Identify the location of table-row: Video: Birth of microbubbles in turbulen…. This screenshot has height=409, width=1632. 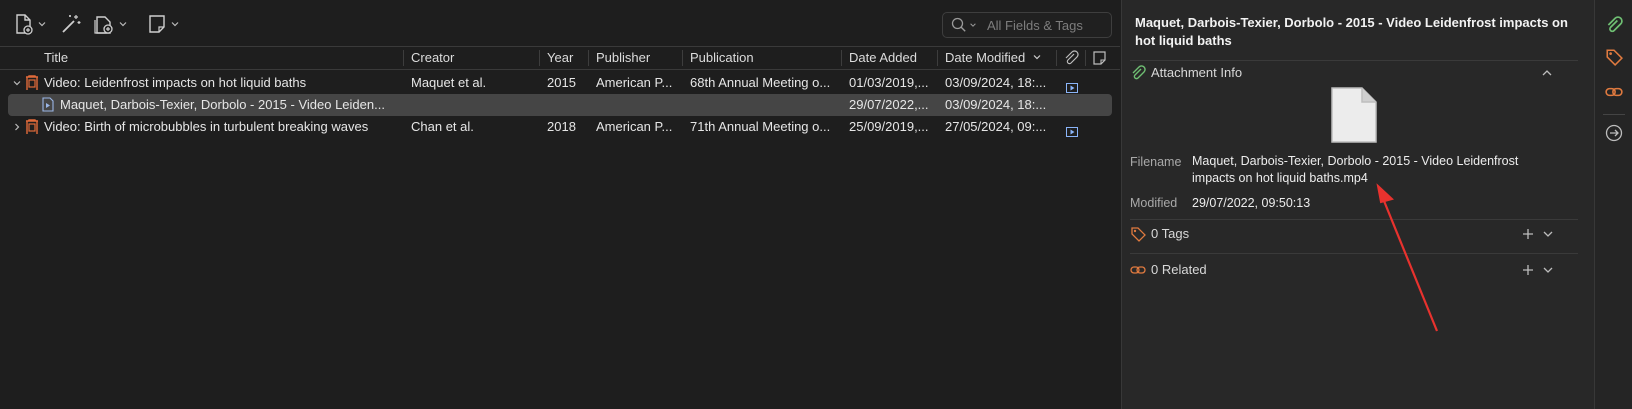
(560, 127).